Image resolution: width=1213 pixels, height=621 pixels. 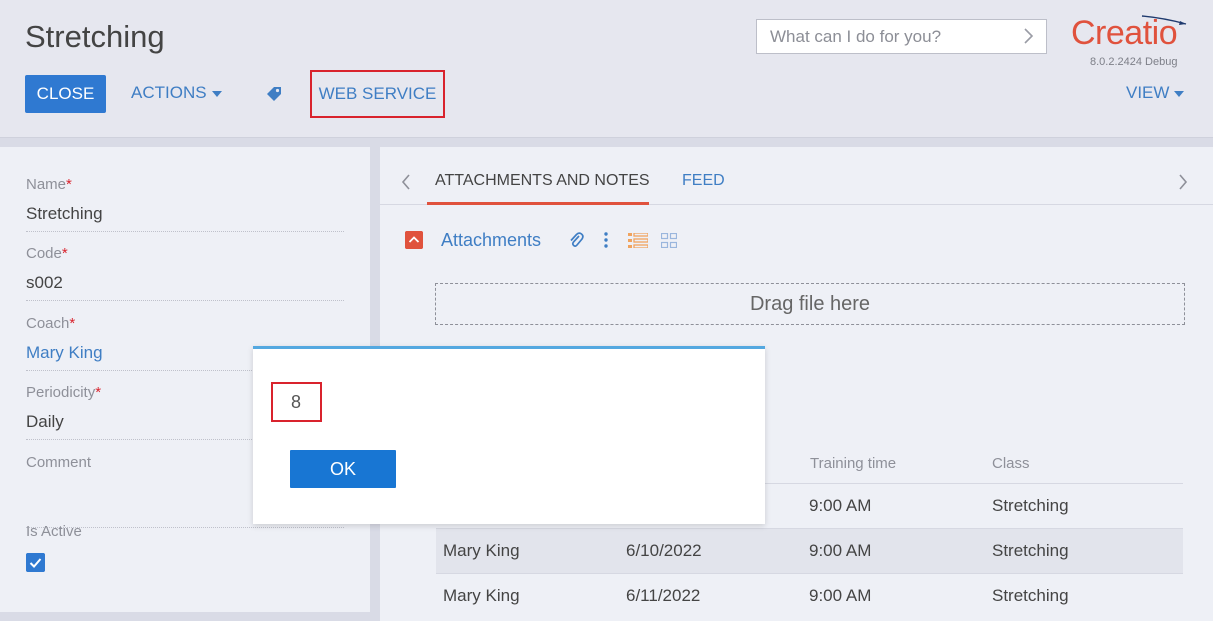 What do you see at coordinates (664, 550) in the screenshot?
I see `row-date-cell: 6/10/2022` at bounding box center [664, 550].